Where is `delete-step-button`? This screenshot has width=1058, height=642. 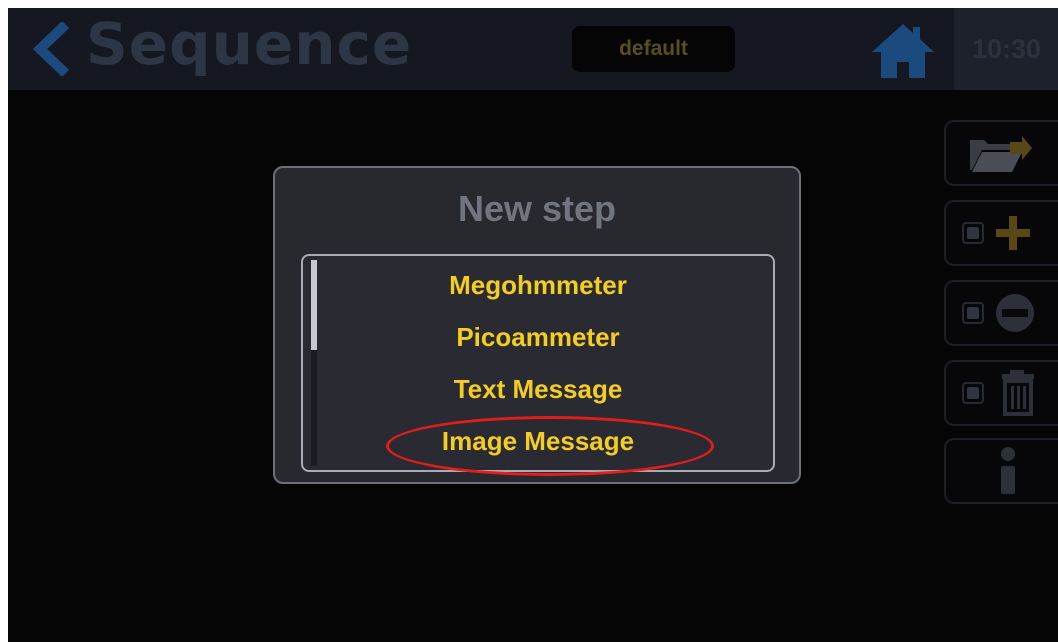 delete-step-button is located at coordinates (1001, 393).